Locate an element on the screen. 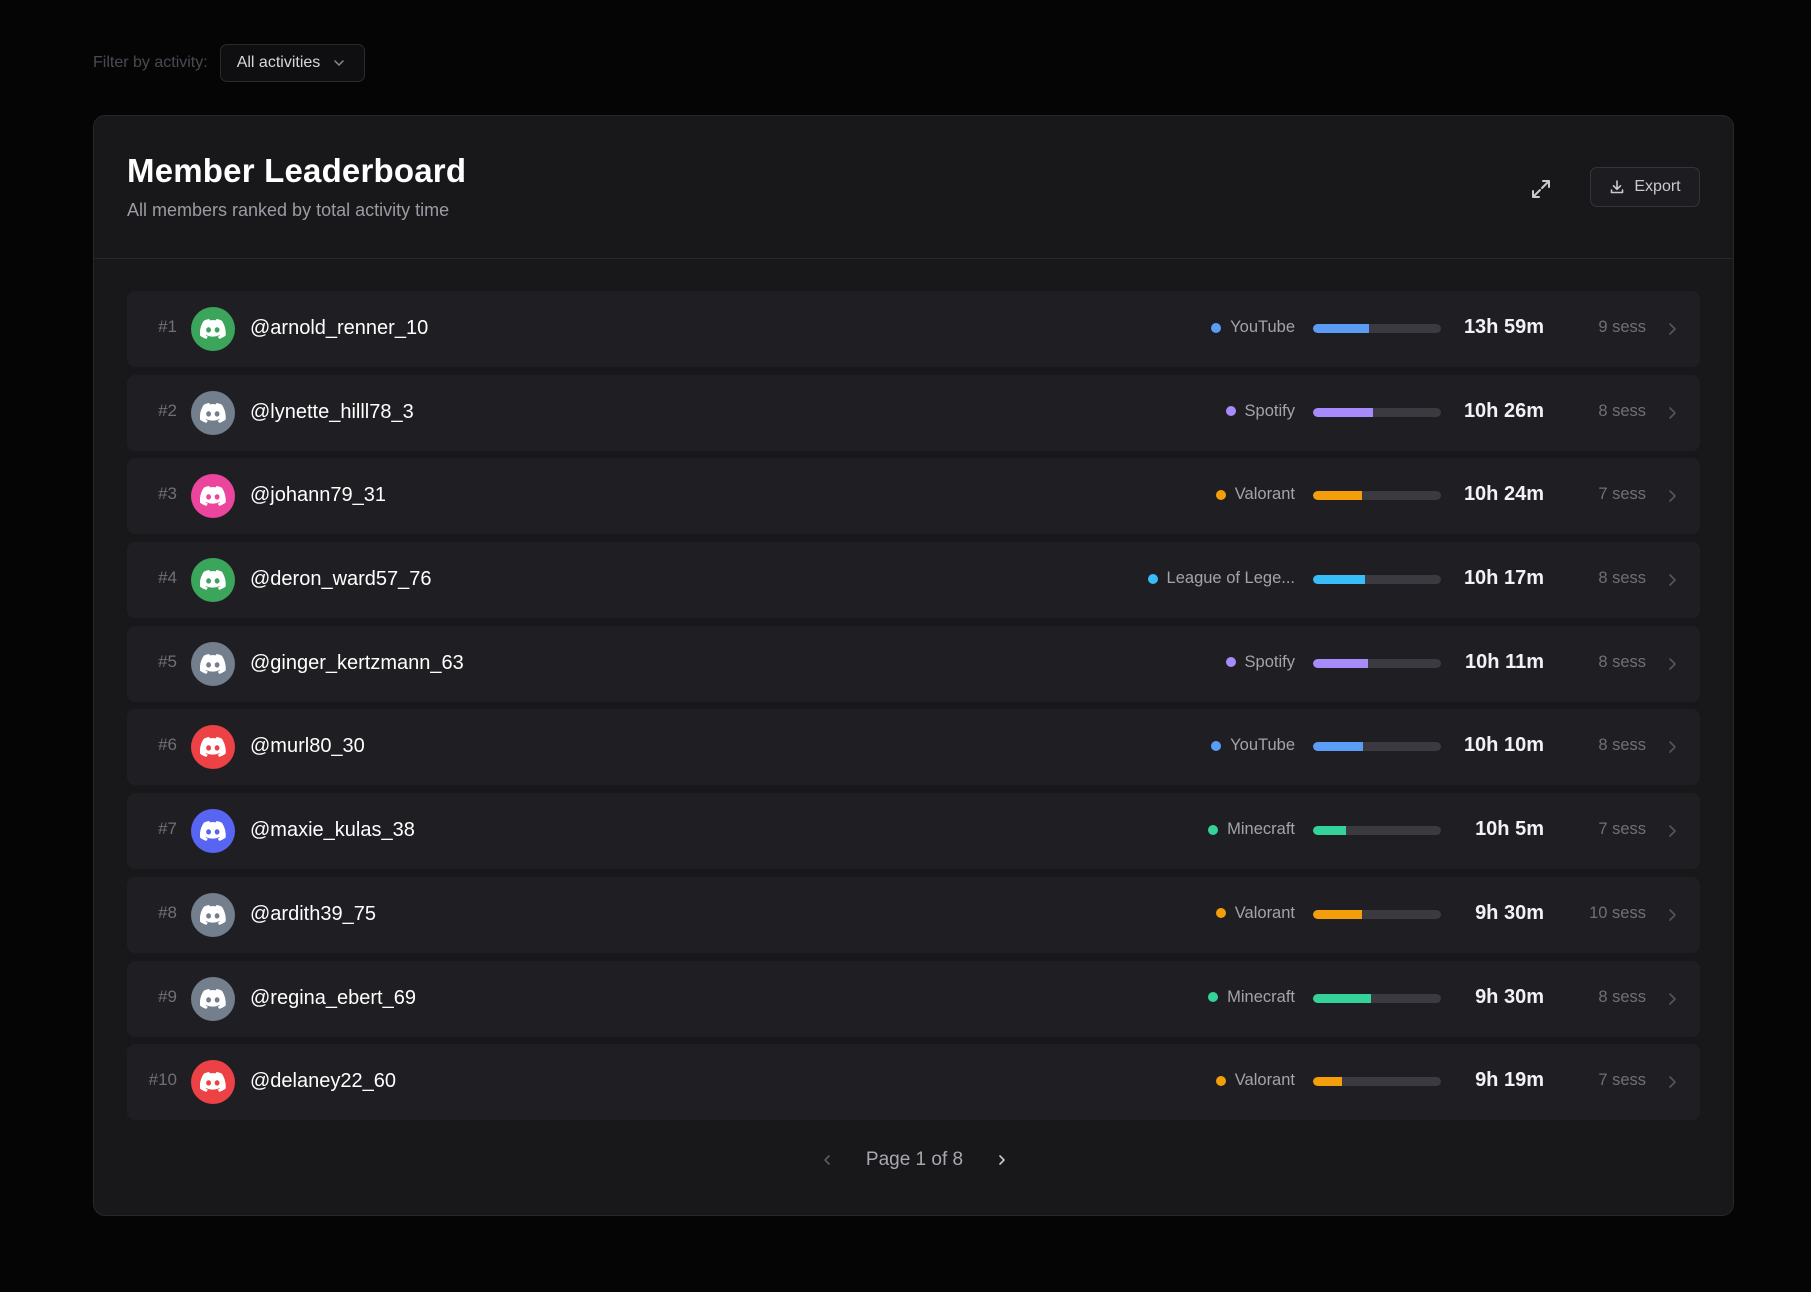 The height and width of the screenshot is (1292, 1811). rank-label: #9 is located at coordinates (167, 996).